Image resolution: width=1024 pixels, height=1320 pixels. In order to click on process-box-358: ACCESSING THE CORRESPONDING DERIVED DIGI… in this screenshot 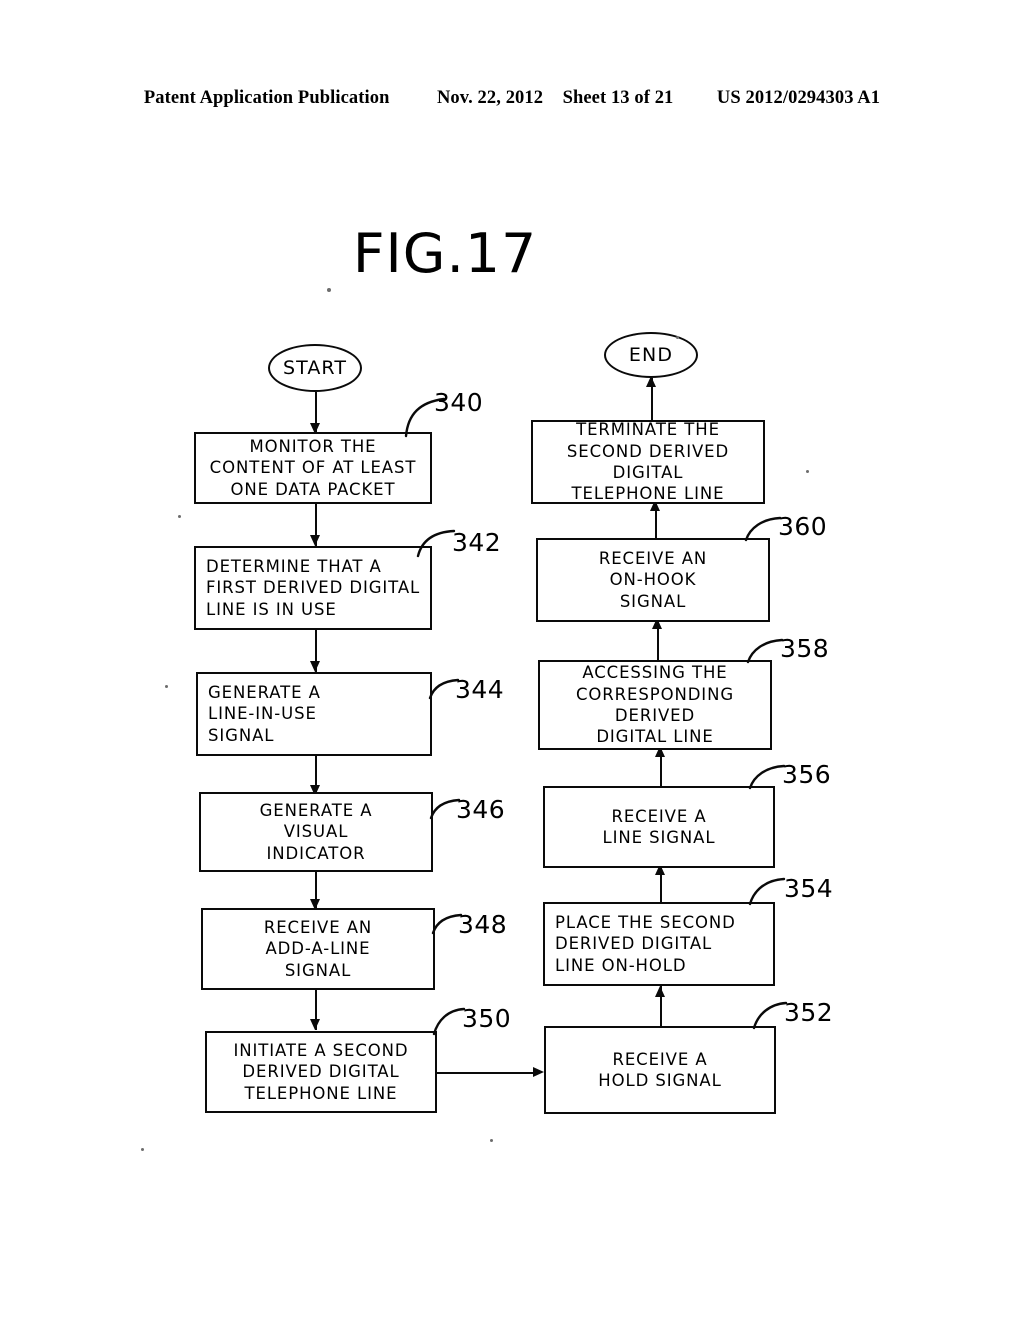, I will do `click(655, 705)`.